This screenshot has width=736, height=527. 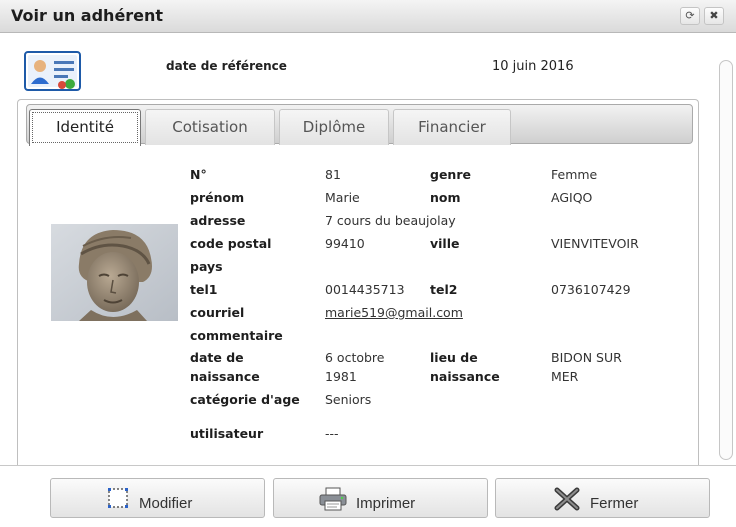 What do you see at coordinates (245, 399) in the screenshot?
I see `label-categorie-age: catégorie d'age` at bounding box center [245, 399].